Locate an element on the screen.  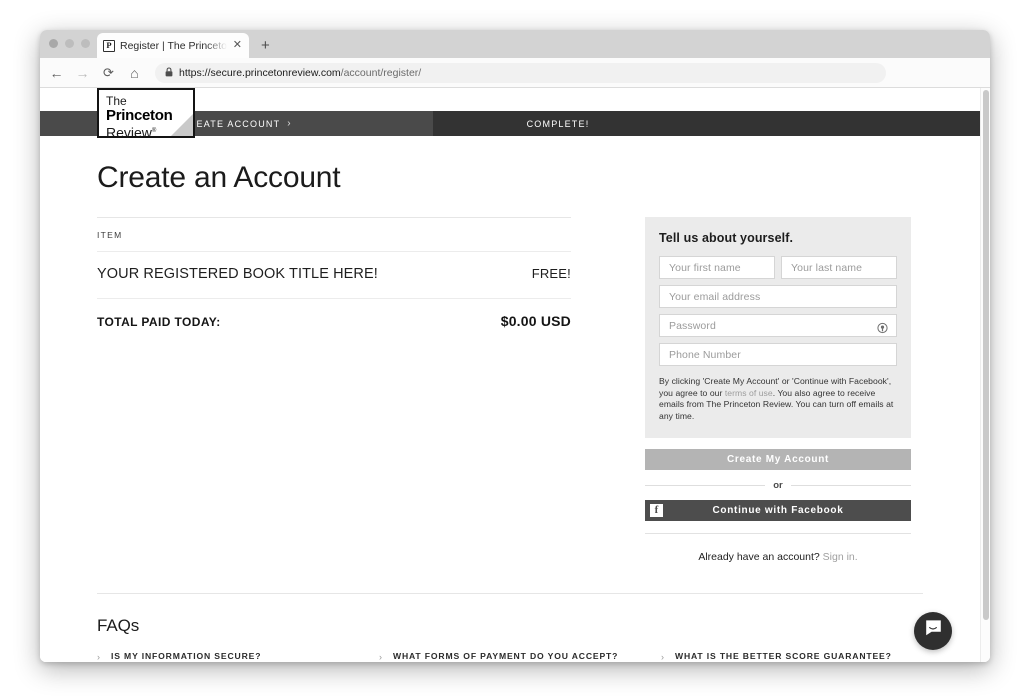
order-item-name: YOUR REGISTERED BOOK TITLE HERE! is located at coordinates (237, 274).